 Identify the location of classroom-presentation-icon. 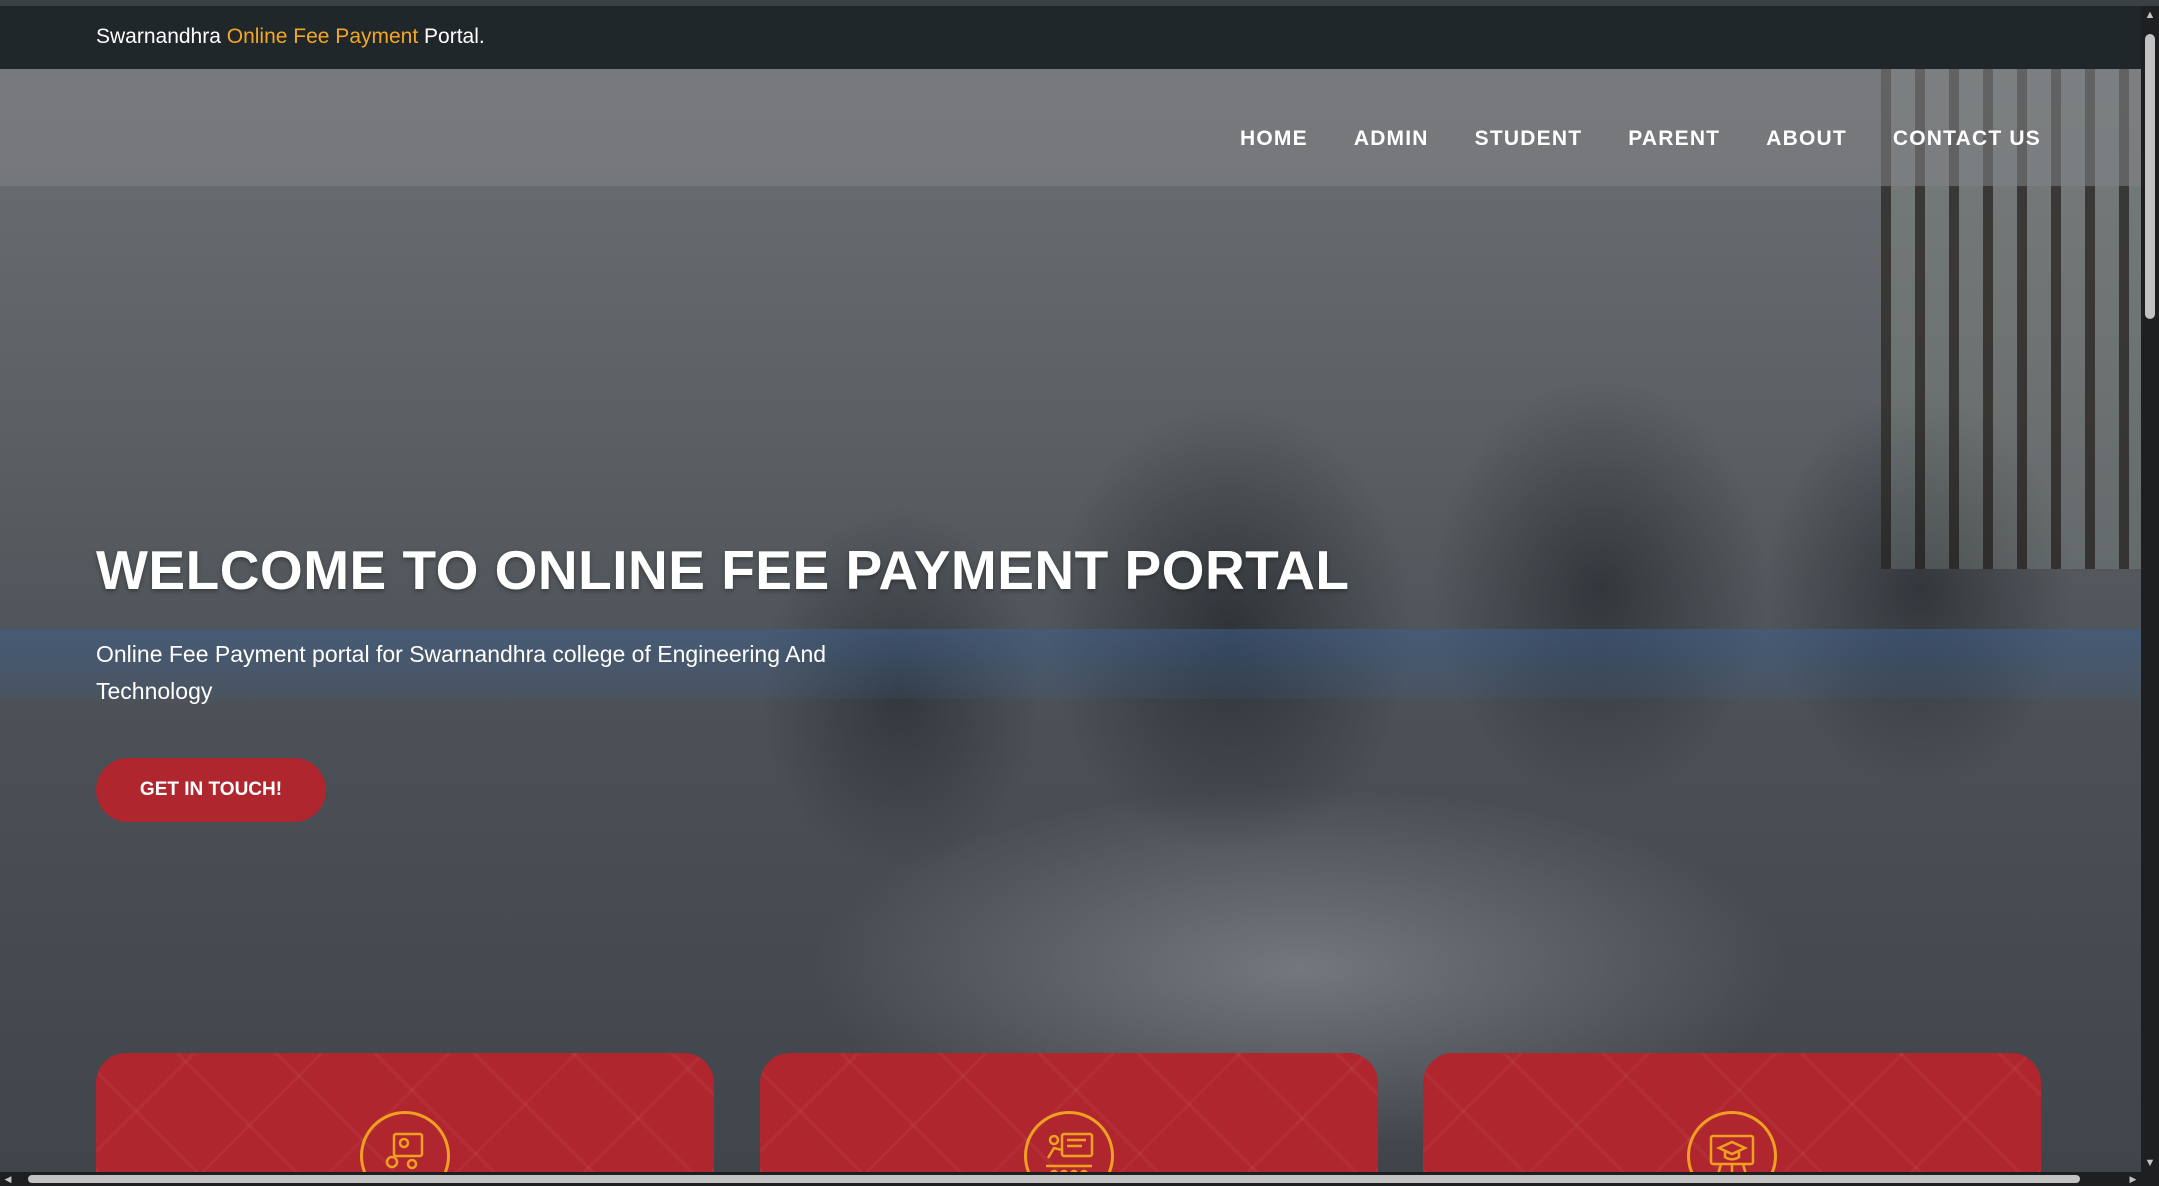
(1069, 1141).